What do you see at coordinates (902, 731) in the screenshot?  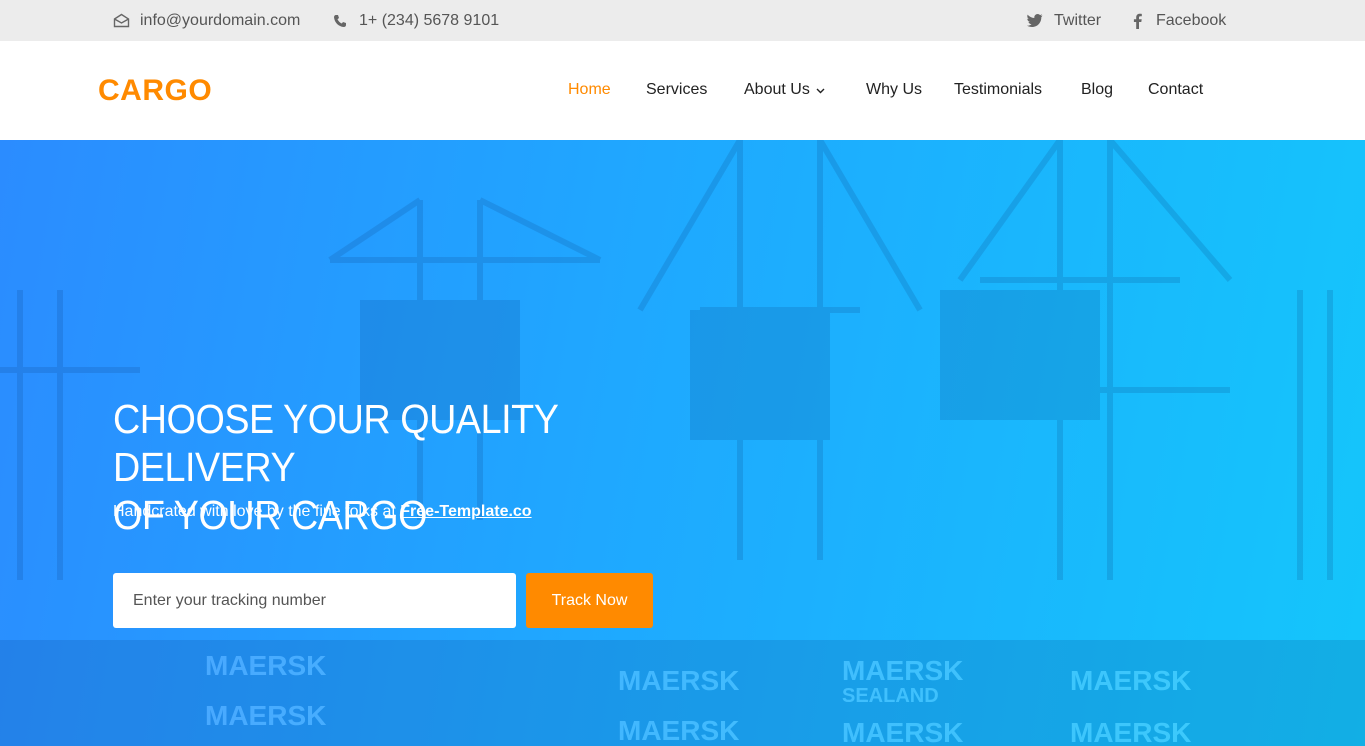 I see `watermark-maersk-7: MAERSK` at bounding box center [902, 731].